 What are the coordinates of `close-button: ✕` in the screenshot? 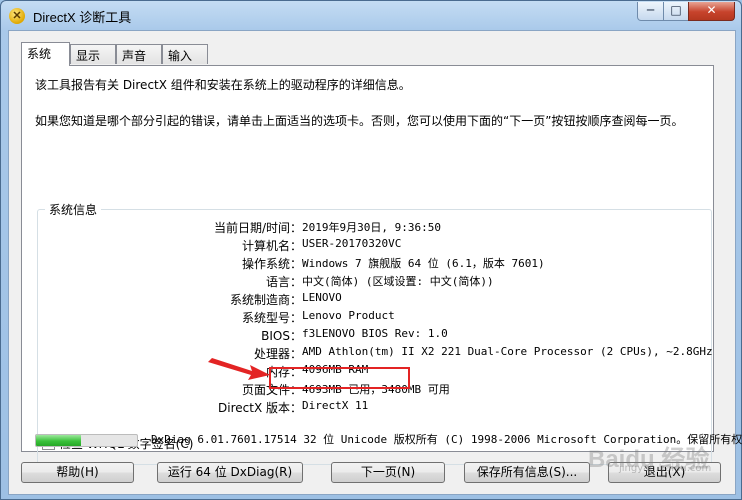 It's located at (711, 11).